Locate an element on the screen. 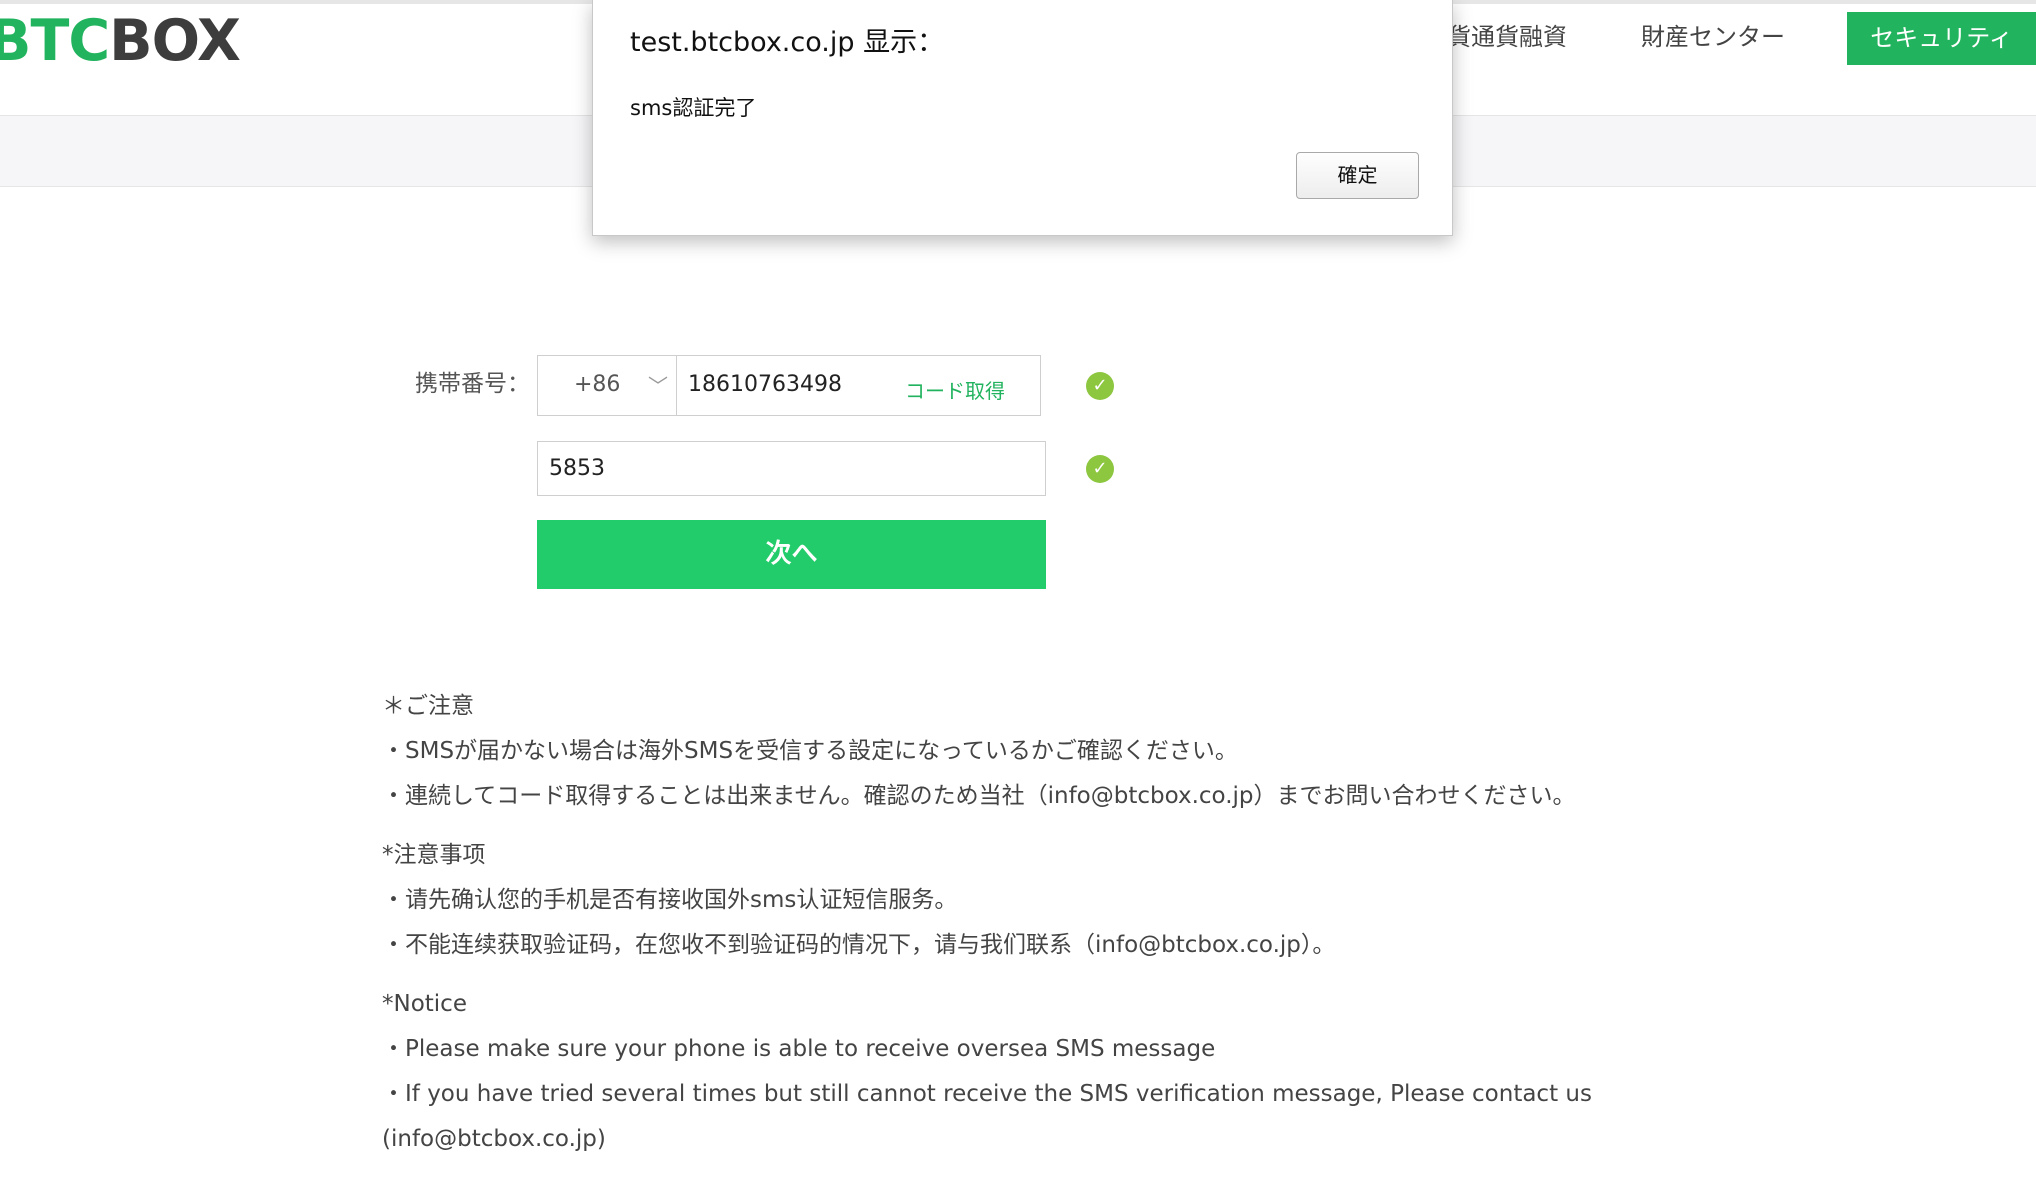  notice-jp-line: ・SMSが届かない場合は海外SMSを受信する設定になっているかご確認ください。 is located at coordinates (810, 751).